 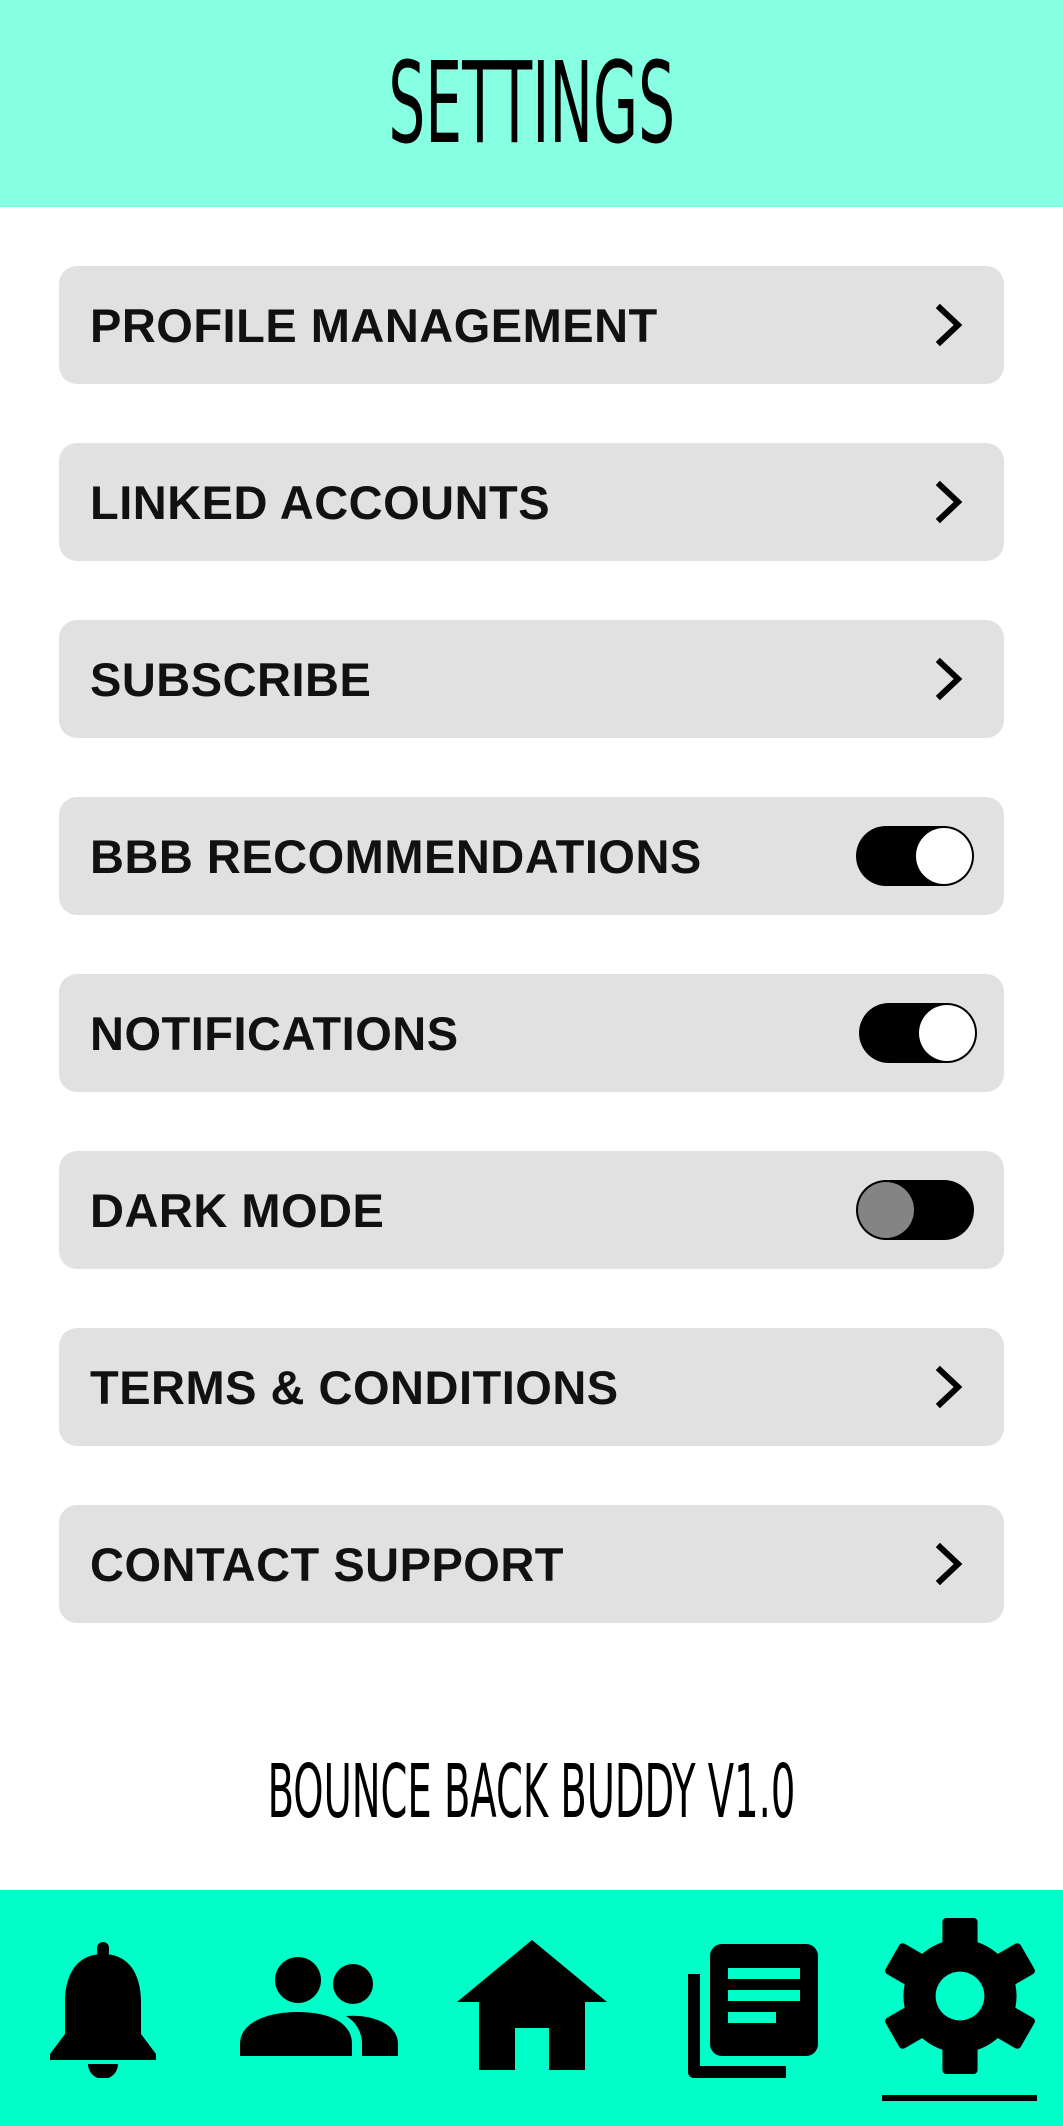 What do you see at coordinates (231, 679) in the screenshot?
I see `setting-label: SUBSCRIBE` at bounding box center [231, 679].